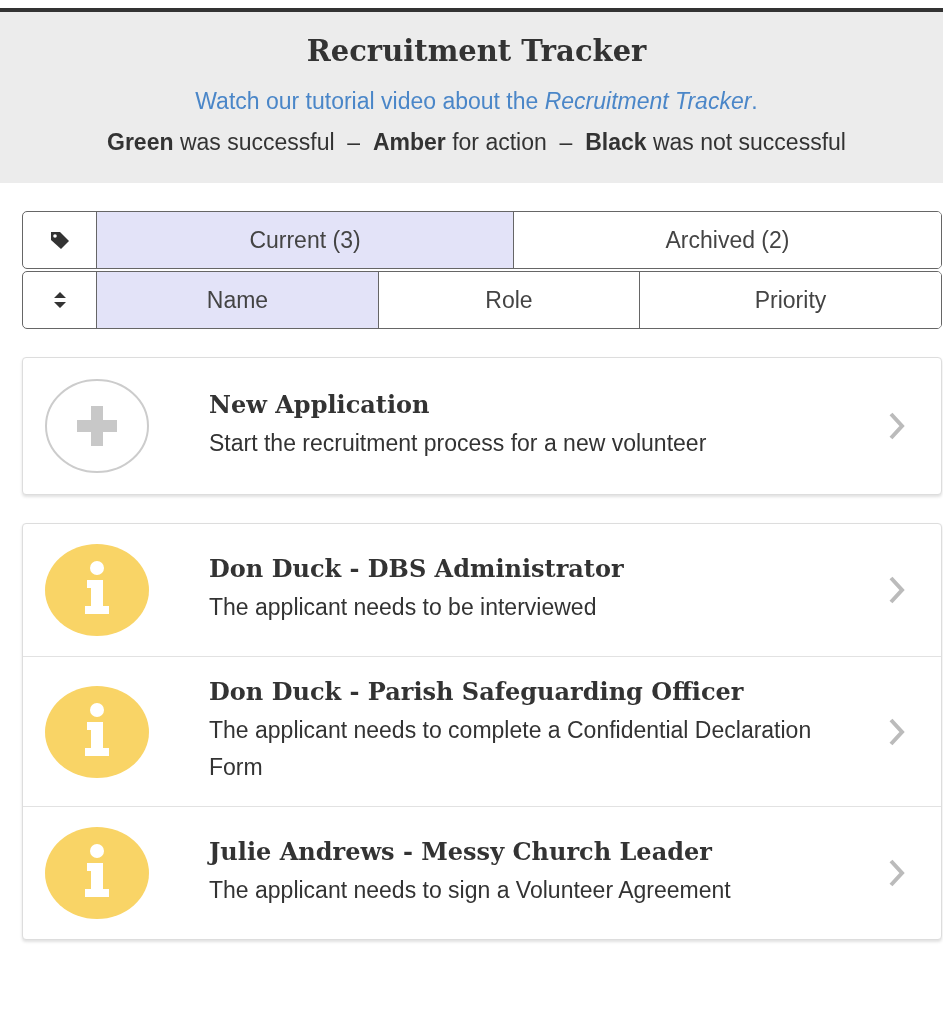  Describe the element at coordinates (458, 443) in the screenshot. I see `row-description: Start the recruitment process for a new volunteer` at that location.